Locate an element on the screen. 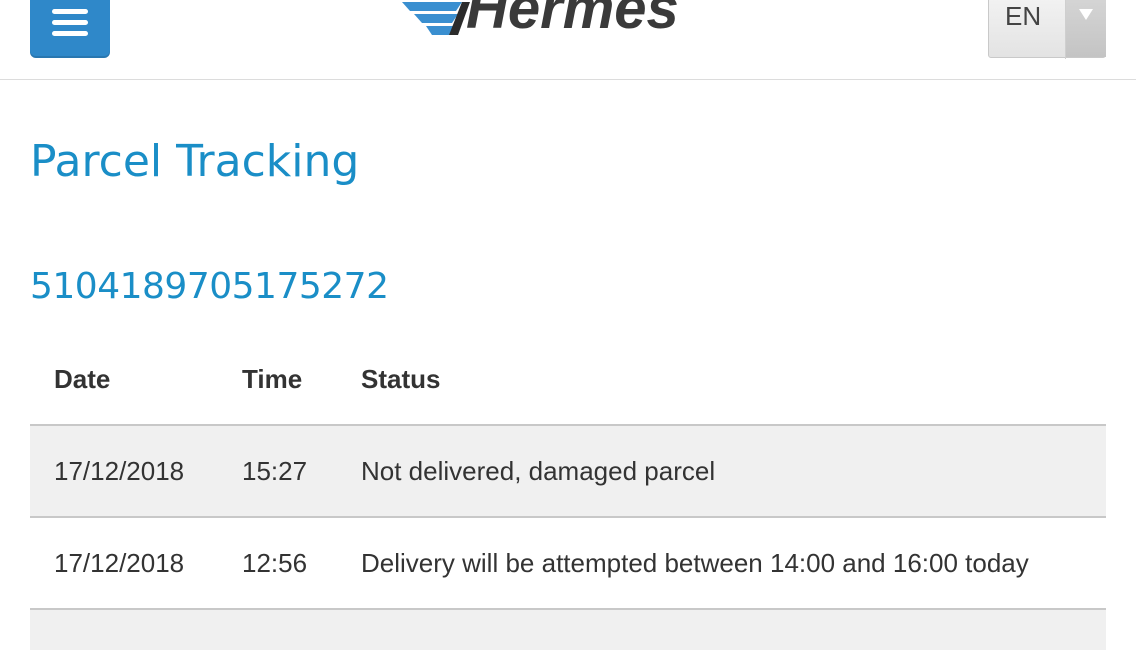 This screenshot has width=1136, height=650. column-header-time: Time is located at coordinates (272, 379).